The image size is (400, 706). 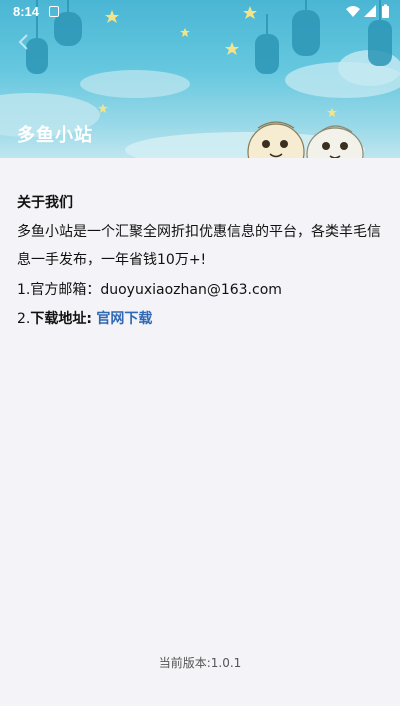 What do you see at coordinates (54, 11) in the screenshot?
I see `notification-app-icon` at bounding box center [54, 11].